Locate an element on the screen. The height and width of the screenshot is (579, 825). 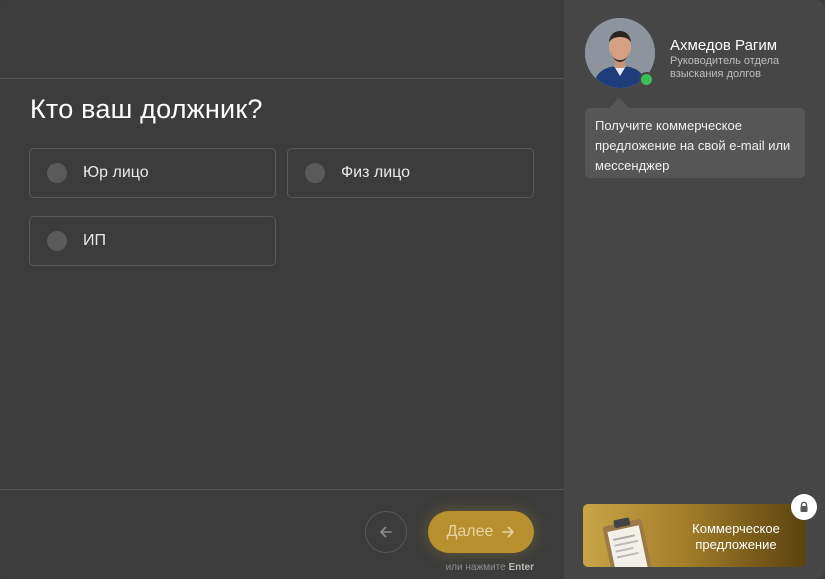
lock-badge is located at coordinates (804, 507).